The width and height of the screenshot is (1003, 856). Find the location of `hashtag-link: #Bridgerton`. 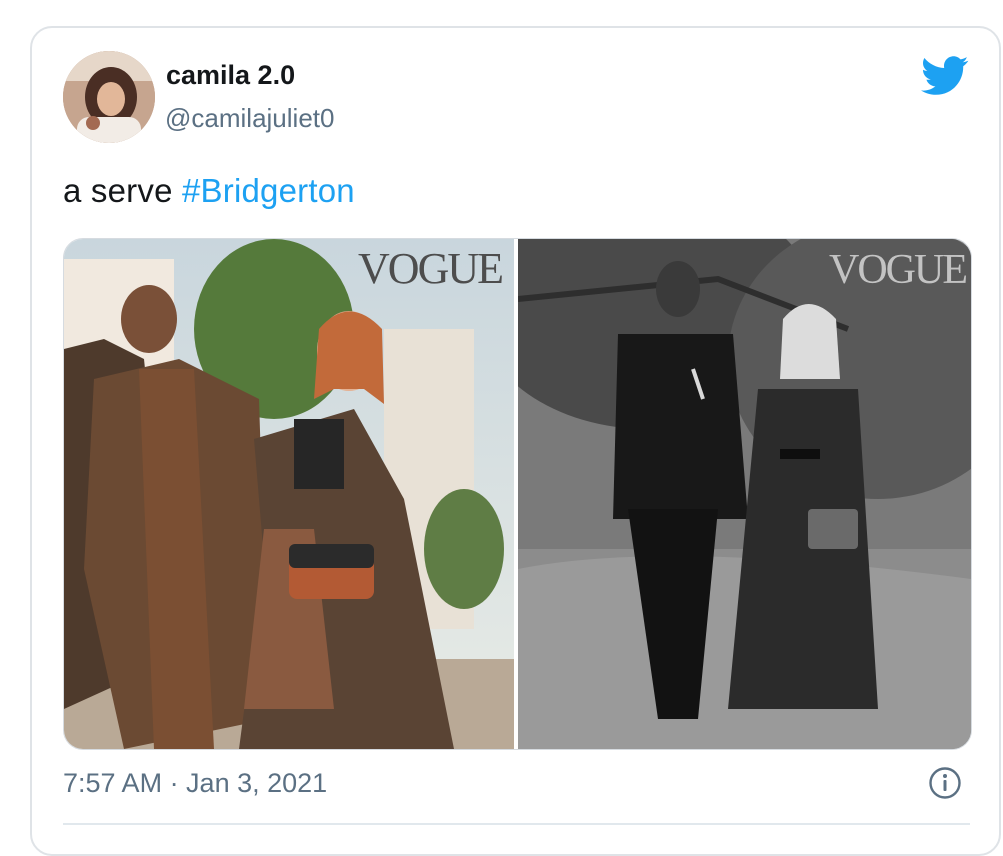

hashtag-link: #Bridgerton is located at coordinates (268, 190).